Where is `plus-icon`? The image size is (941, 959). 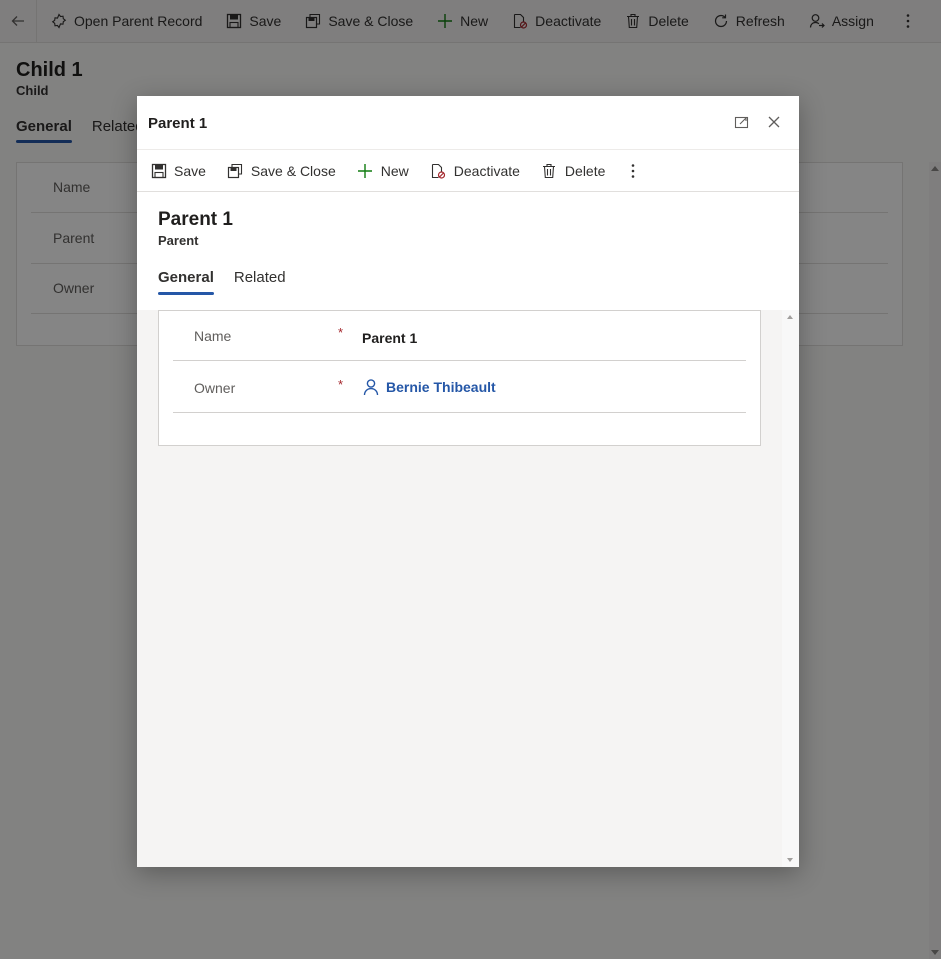 plus-icon is located at coordinates (365, 170).